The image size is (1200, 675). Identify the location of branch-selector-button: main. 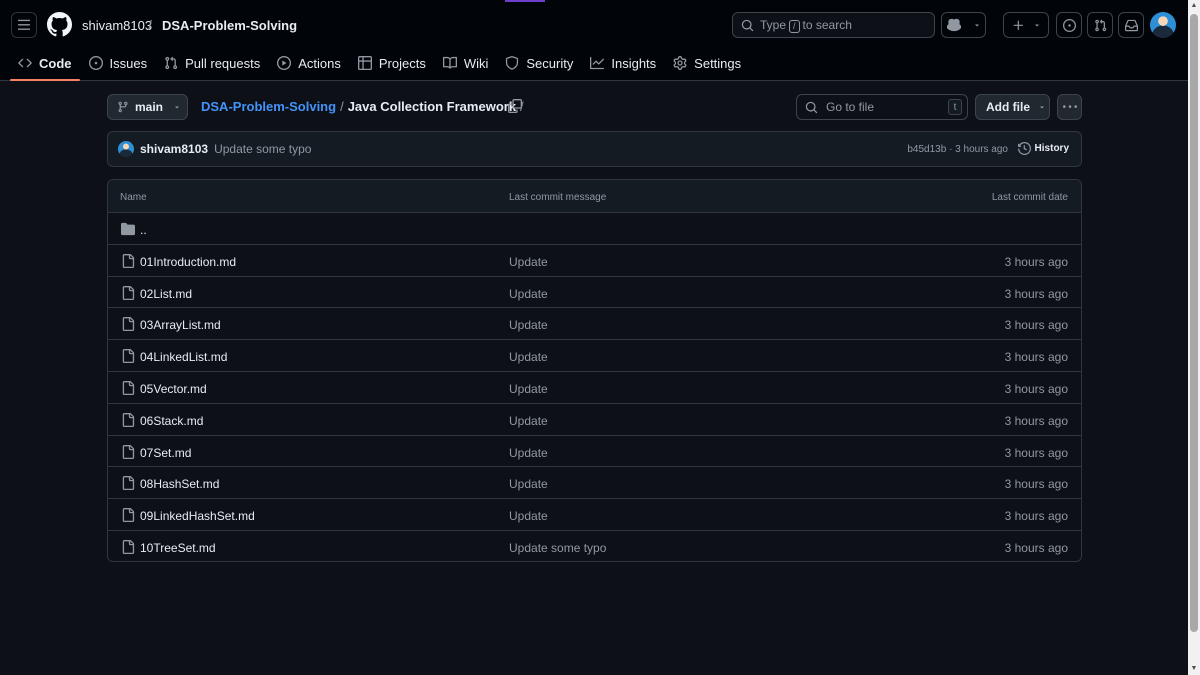
(147, 107).